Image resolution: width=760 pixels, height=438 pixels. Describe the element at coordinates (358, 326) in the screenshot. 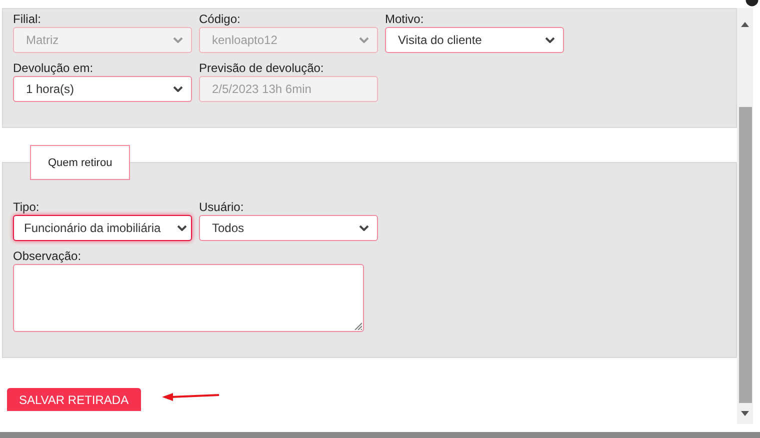

I see `resize-grip-icon` at that location.